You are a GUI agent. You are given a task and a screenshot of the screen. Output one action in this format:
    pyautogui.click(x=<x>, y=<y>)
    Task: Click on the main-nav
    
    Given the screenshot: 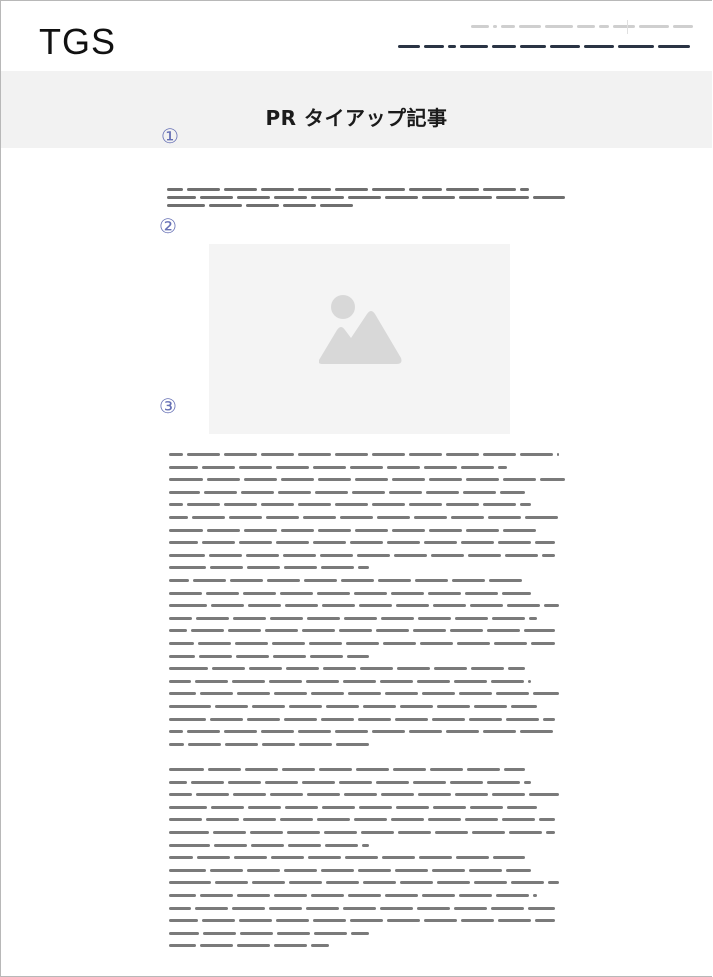 What is the action you would take?
    pyautogui.click(x=546, y=47)
    